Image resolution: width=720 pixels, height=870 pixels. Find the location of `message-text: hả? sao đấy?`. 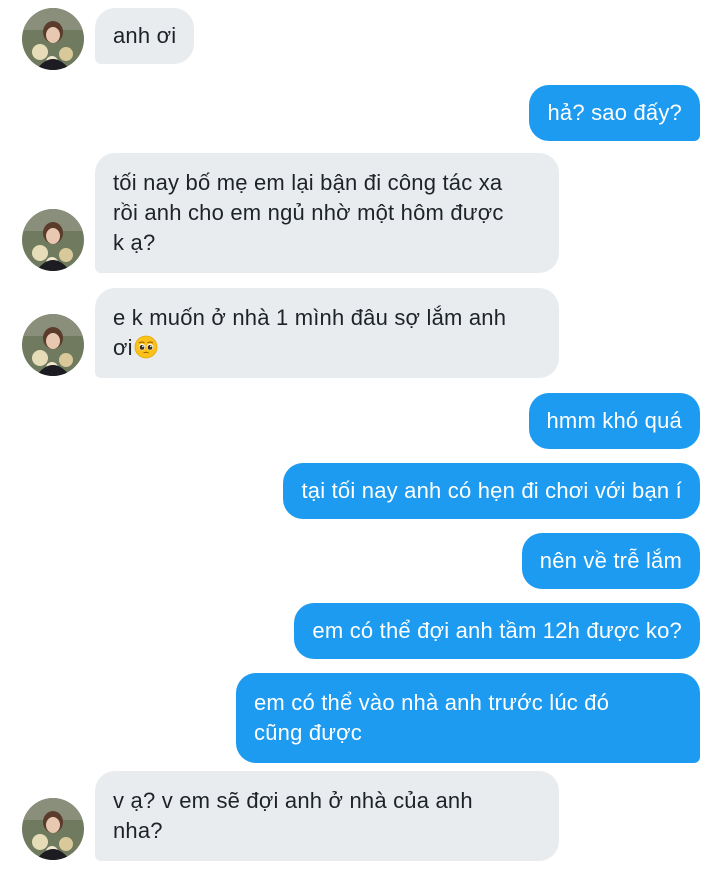

message-text: hả? sao đấy? is located at coordinates (614, 112).